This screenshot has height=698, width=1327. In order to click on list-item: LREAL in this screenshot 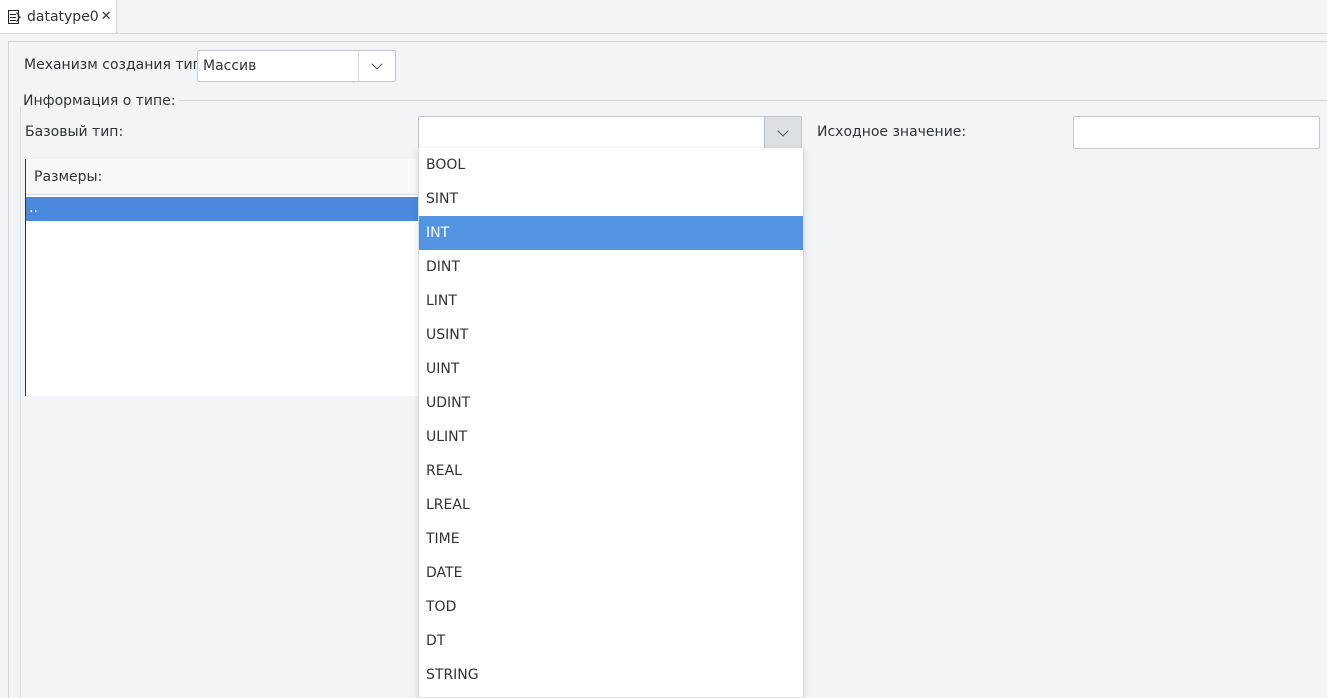, I will do `click(611, 505)`.